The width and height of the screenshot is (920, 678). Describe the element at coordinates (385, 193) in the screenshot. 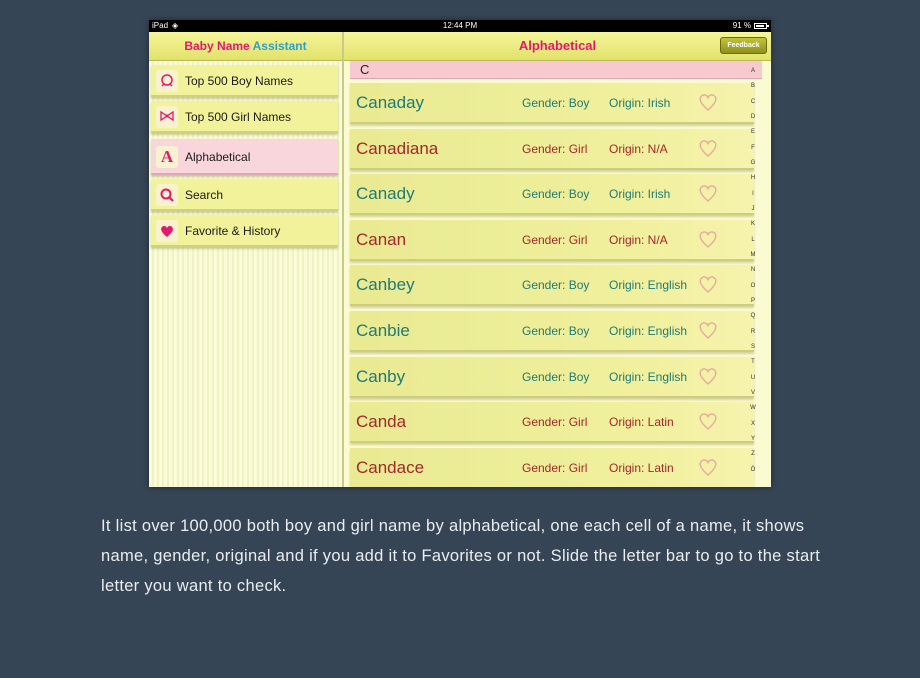

I see `baby-name: Canady` at that location.